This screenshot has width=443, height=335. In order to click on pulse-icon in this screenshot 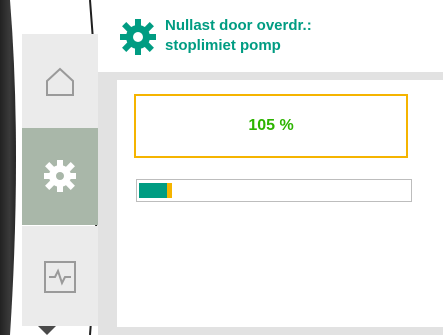, I will do `click(60, 277)`.